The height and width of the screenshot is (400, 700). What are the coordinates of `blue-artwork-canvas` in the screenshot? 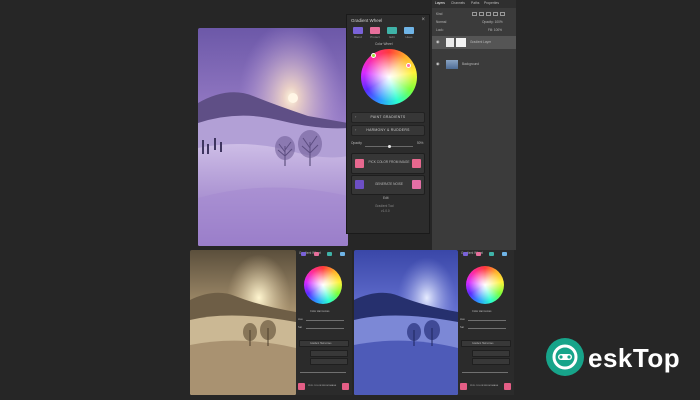 It's located at (406, 322).